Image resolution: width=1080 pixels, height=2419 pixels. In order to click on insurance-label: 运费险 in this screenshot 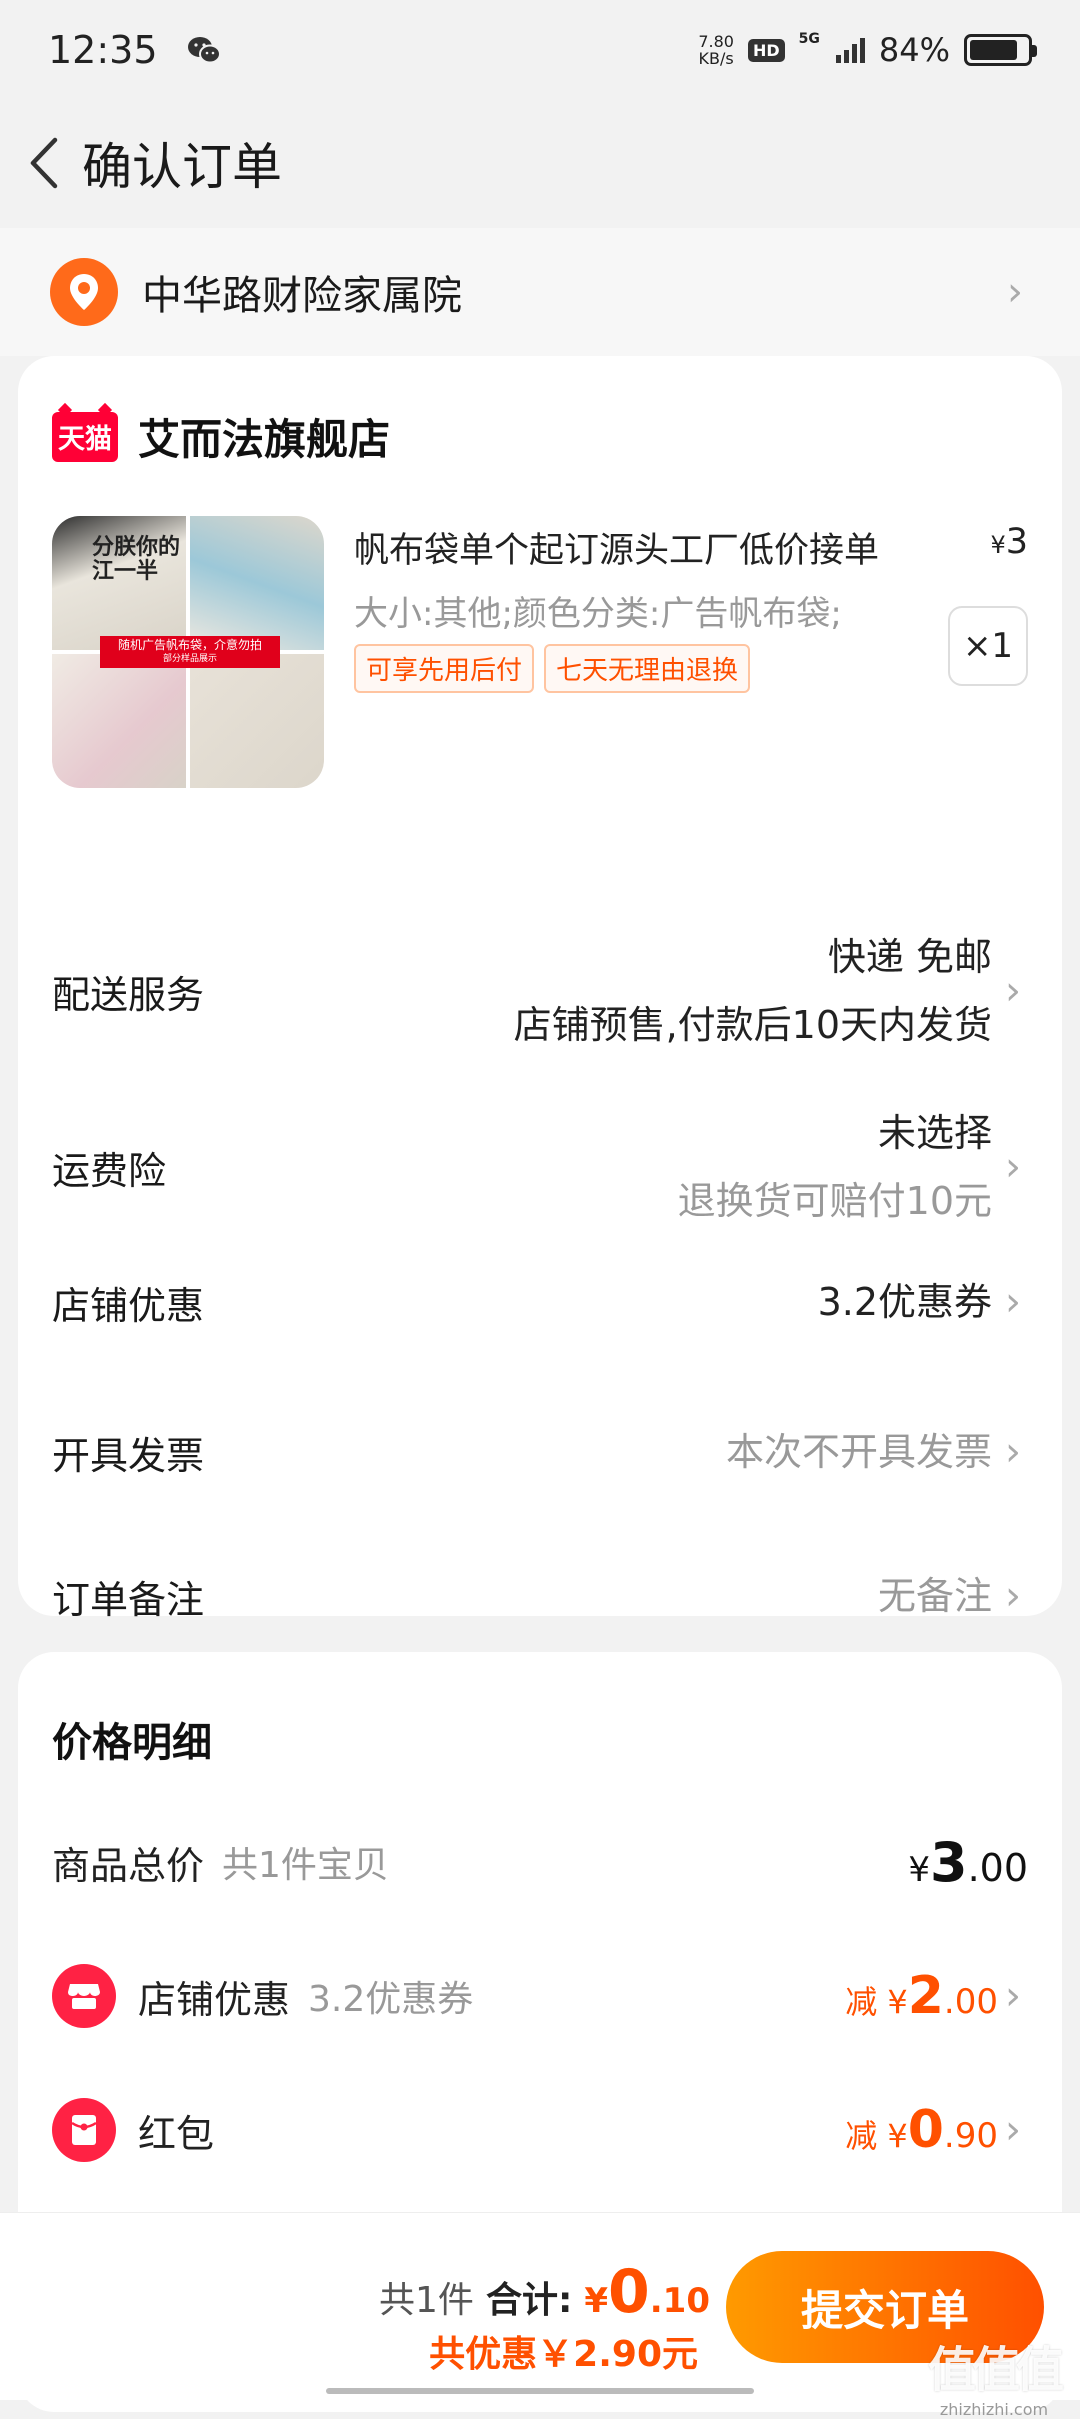, I will do `click(109, 1170)`.